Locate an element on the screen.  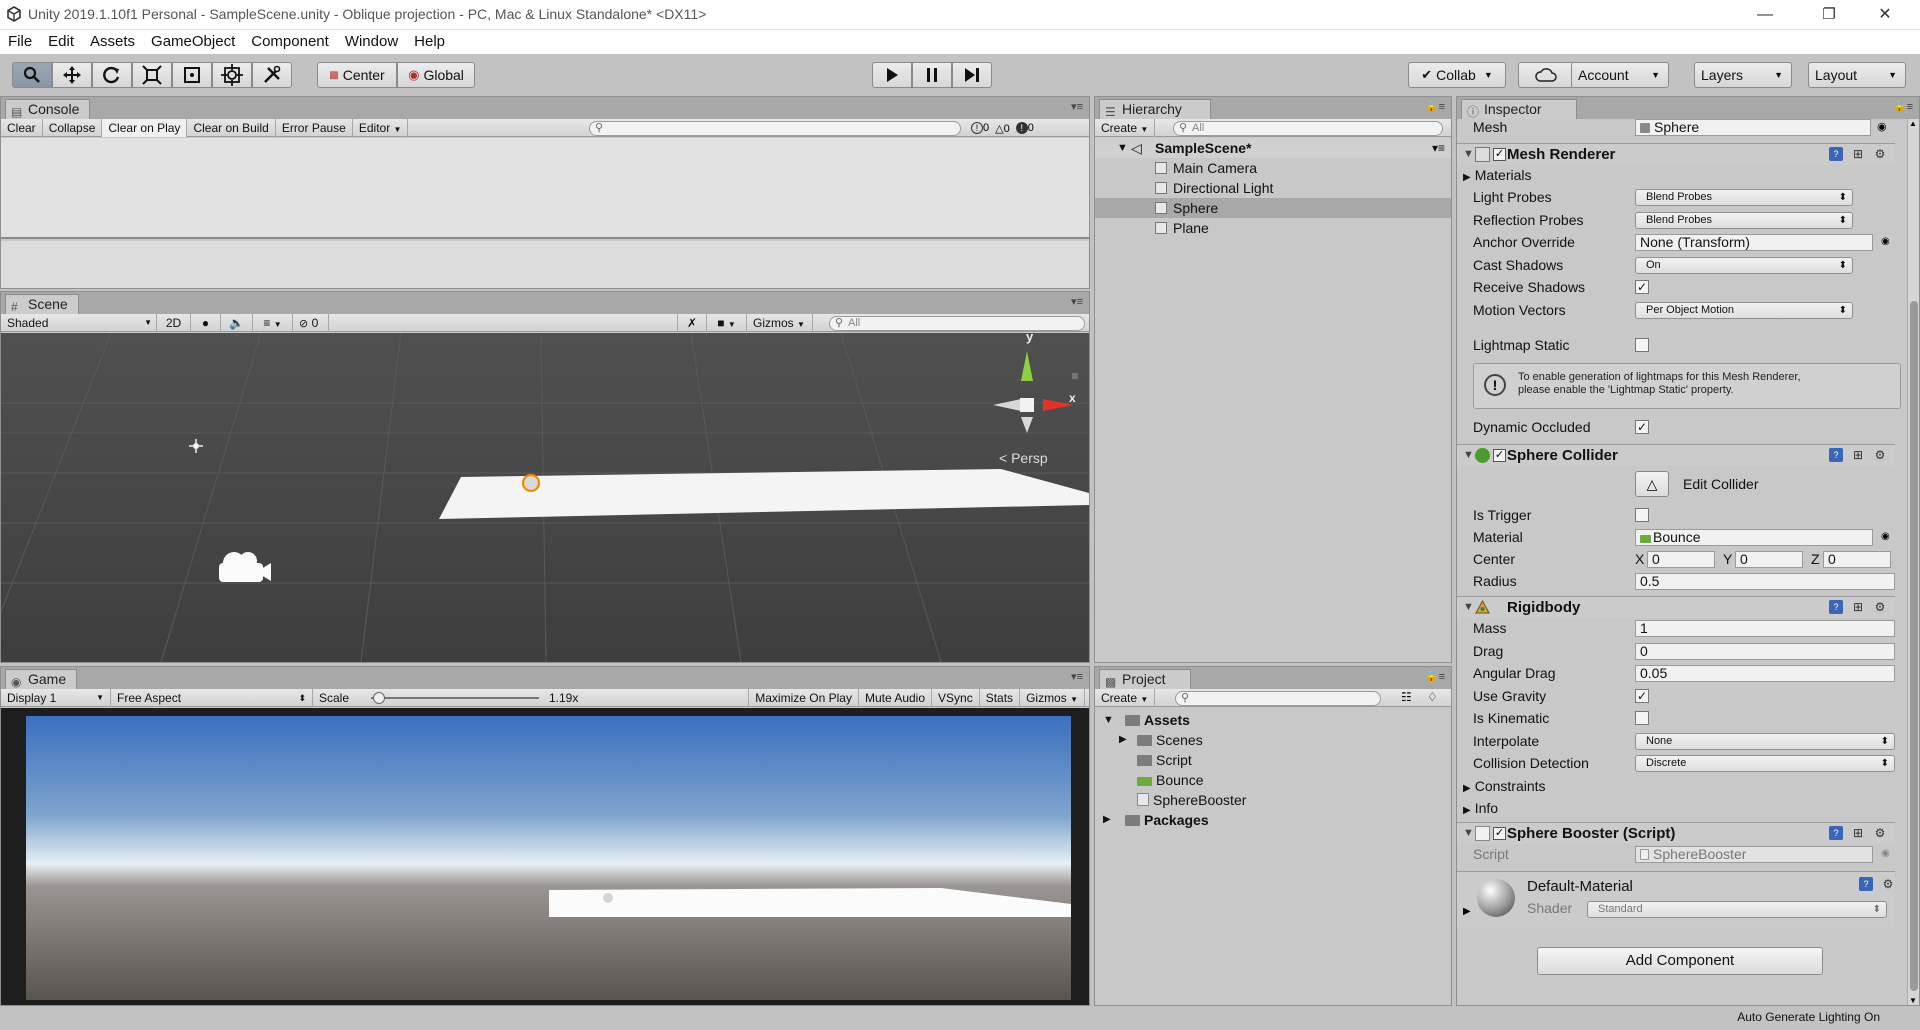
is-kinematic-checkbox is located at coordinates (1642, 718).